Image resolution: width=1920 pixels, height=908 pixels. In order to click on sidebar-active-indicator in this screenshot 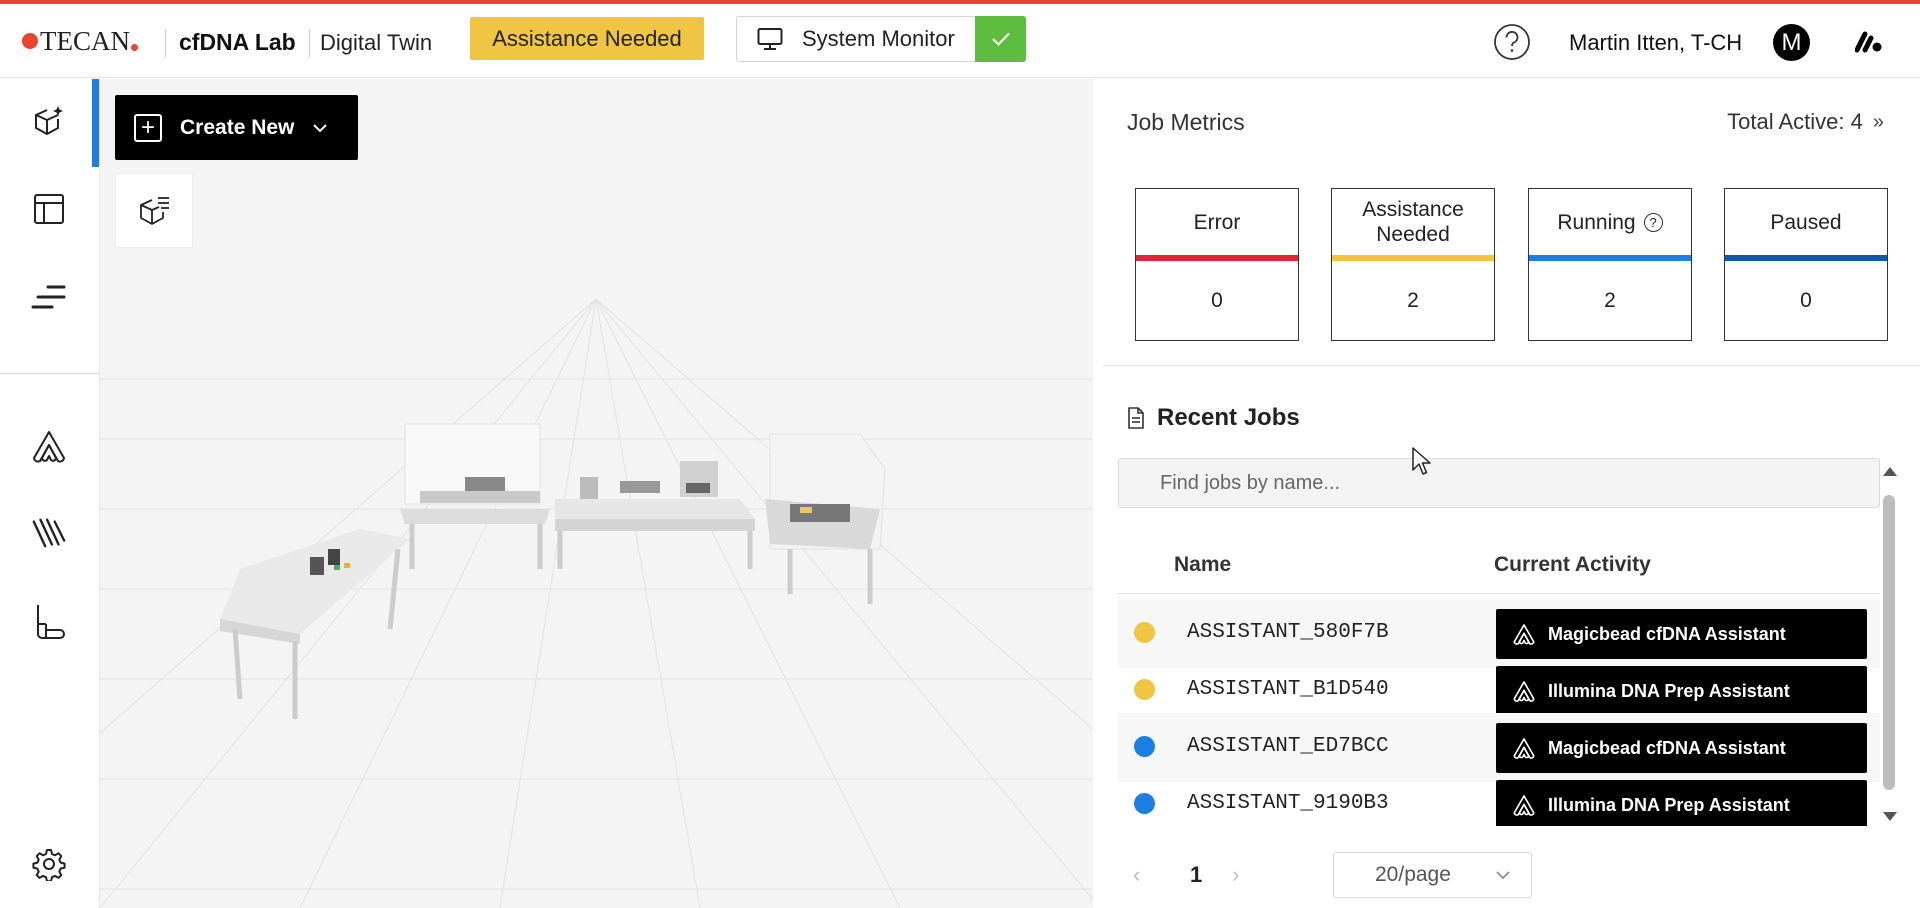, I will do `click(95, 123)`.